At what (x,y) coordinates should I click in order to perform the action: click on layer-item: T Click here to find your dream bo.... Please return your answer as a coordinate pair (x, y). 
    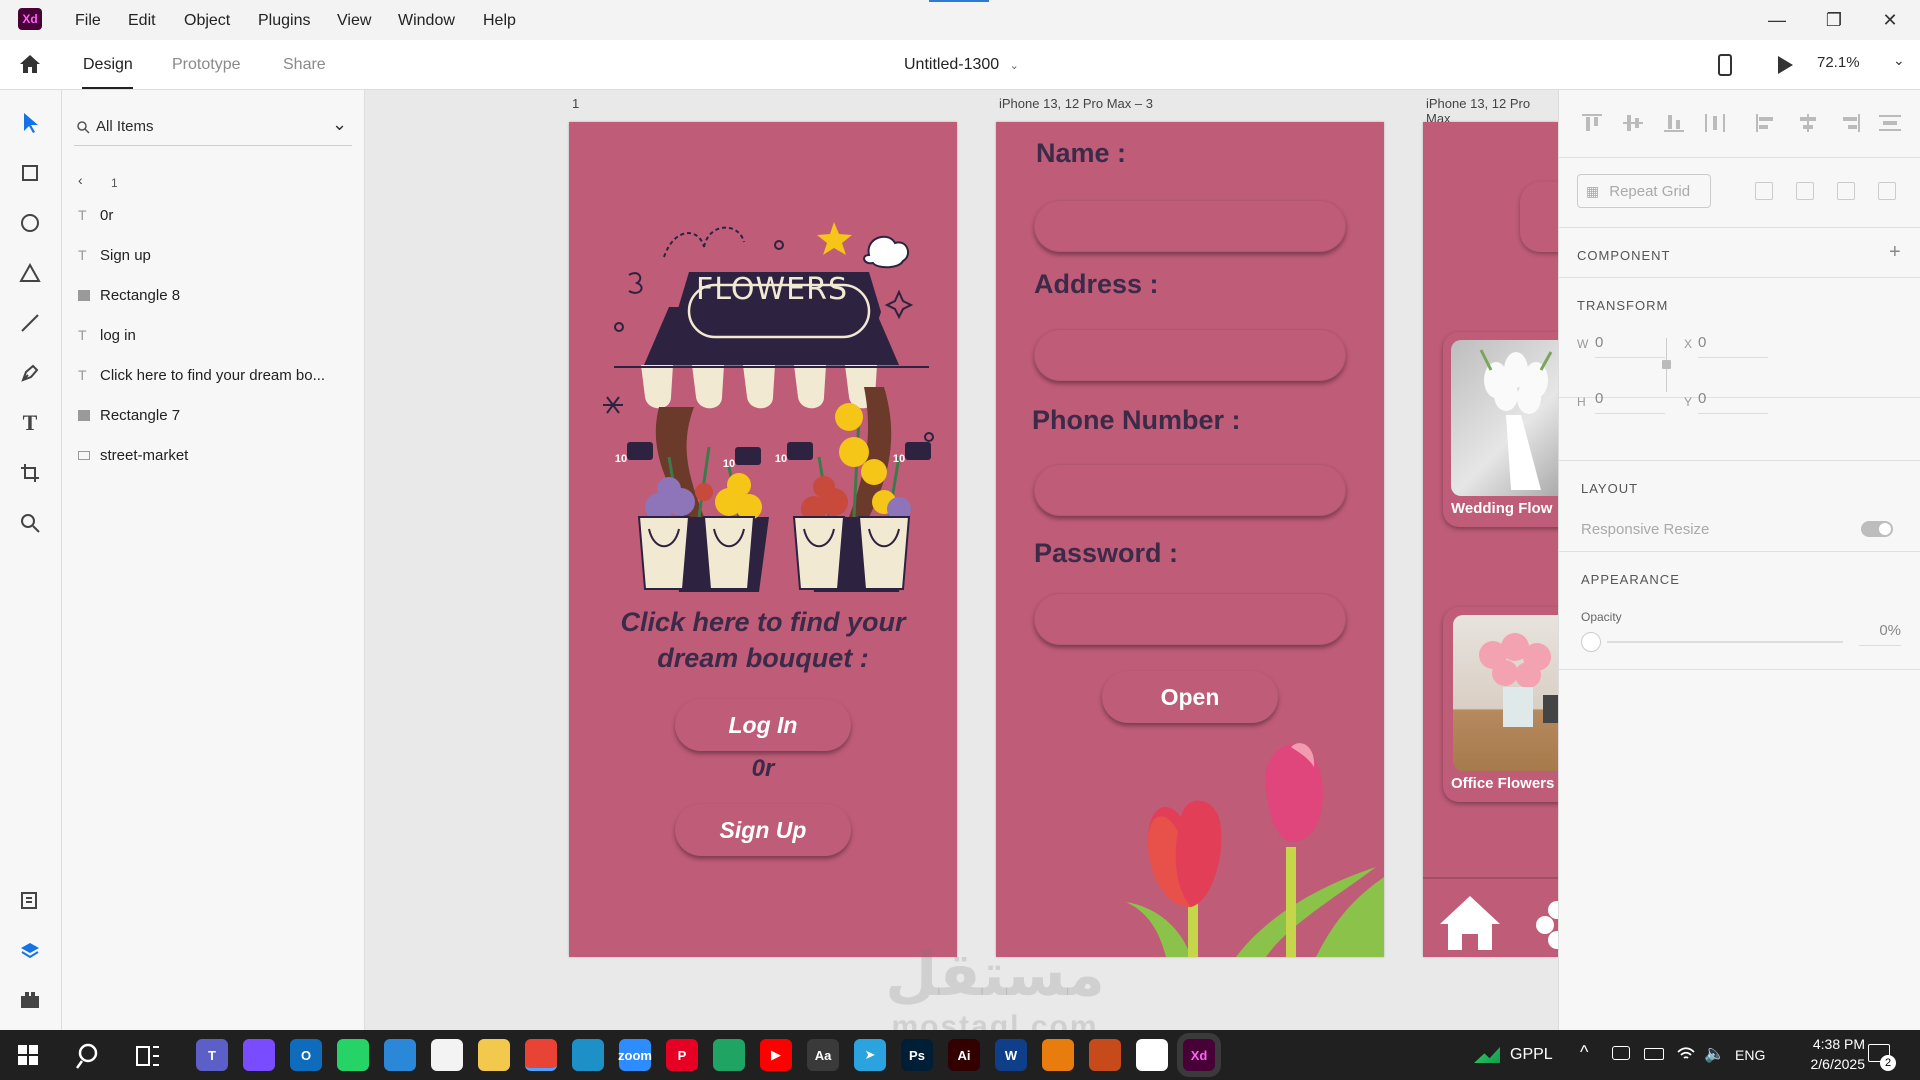
    Looking at the image, I should click on (213, 375).